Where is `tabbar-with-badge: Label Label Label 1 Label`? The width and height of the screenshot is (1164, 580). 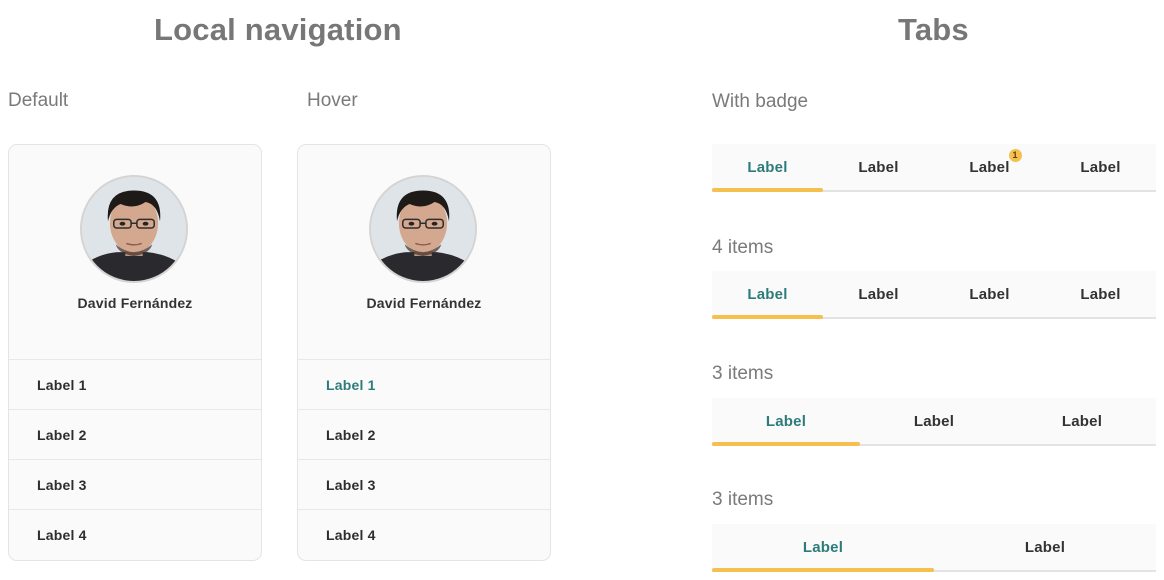 tabbar-with-badge: Label Label Label 1 Label is located at coordinates (934, 168).